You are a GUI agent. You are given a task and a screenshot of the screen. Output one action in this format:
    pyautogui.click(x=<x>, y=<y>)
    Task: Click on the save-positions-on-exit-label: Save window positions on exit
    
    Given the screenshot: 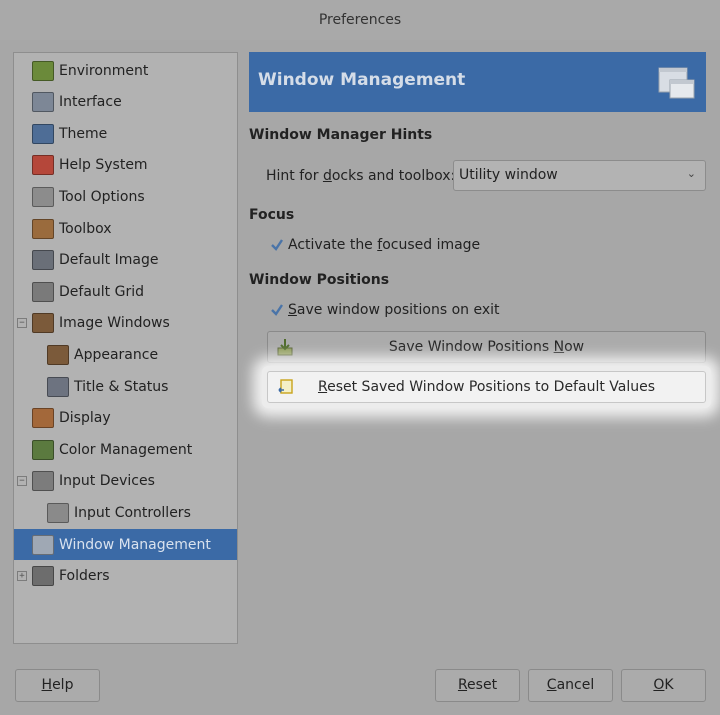 What is the action you would take?
    pyautogui.click(x=394, y=310)
    